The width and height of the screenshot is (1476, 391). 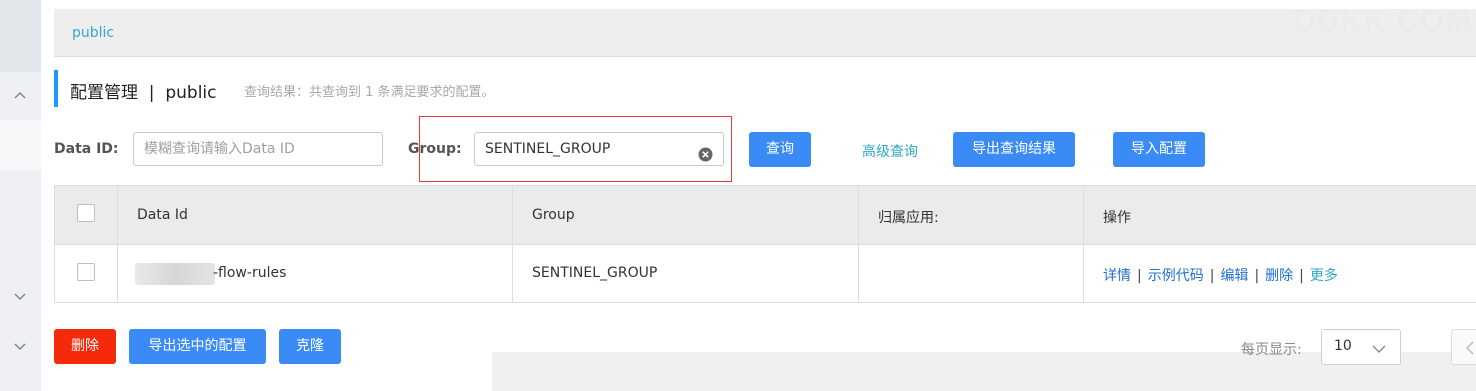 What do you see at coordinates (1271, 350) in the screenshot?
I see `page-size-label: 每页显示:` at bounding box center [1271, 350].